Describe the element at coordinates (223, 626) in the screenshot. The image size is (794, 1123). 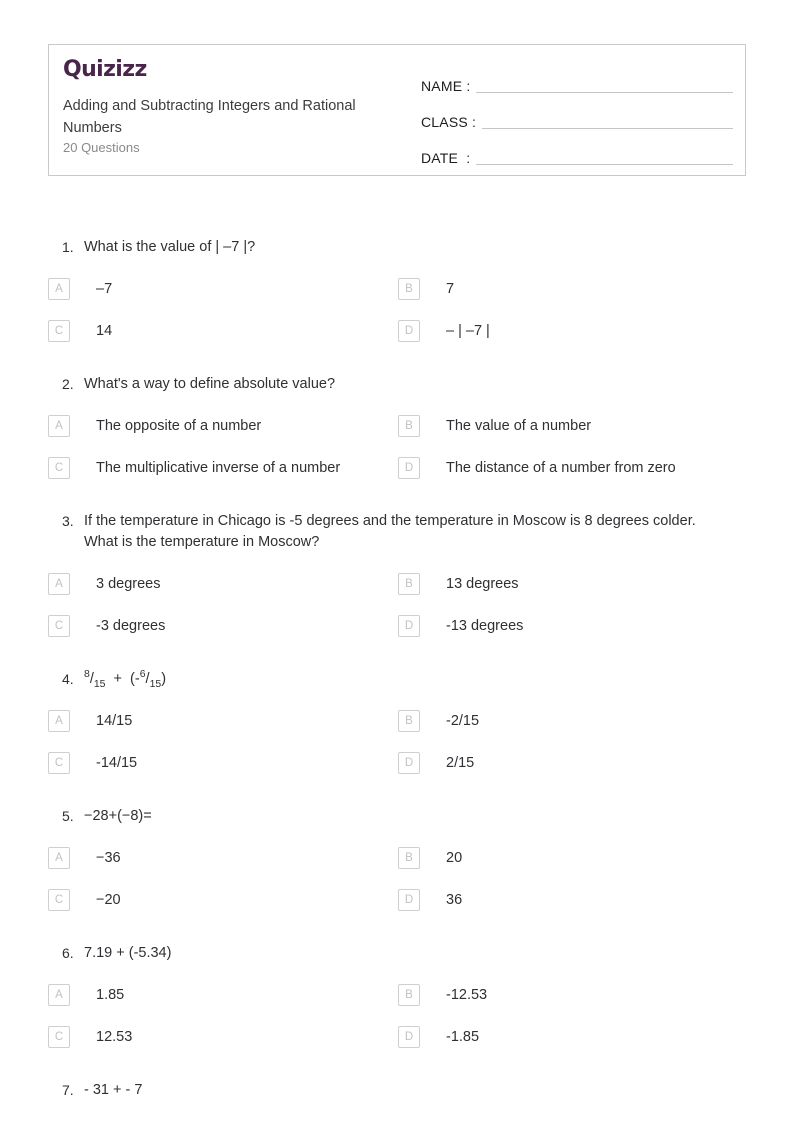
I see `answer-option-c: C -3 degrees` at that location.